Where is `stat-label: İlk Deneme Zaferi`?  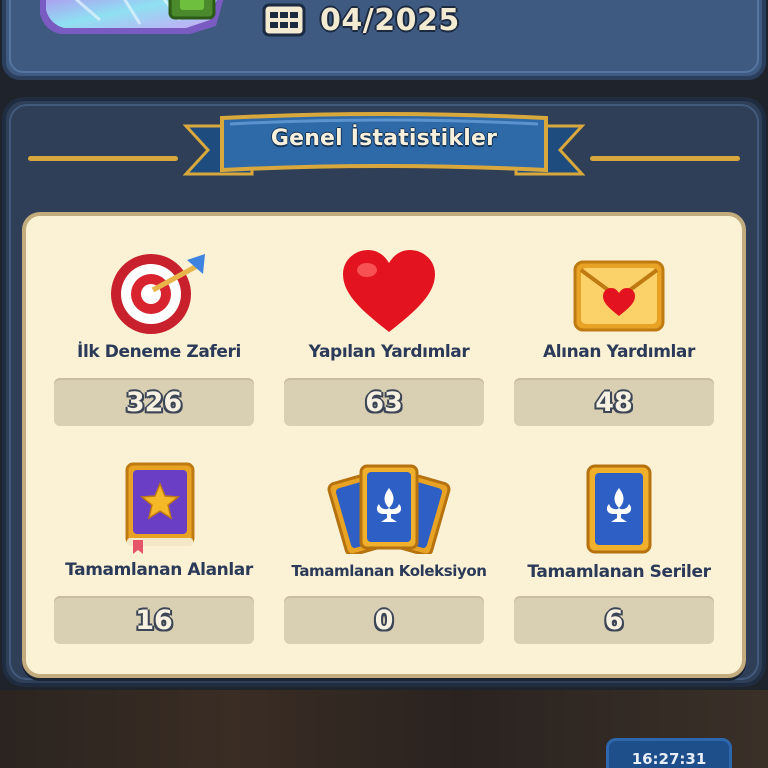 stat-label: İlk Deneme Zaferi is located at coordinates (159, 352).